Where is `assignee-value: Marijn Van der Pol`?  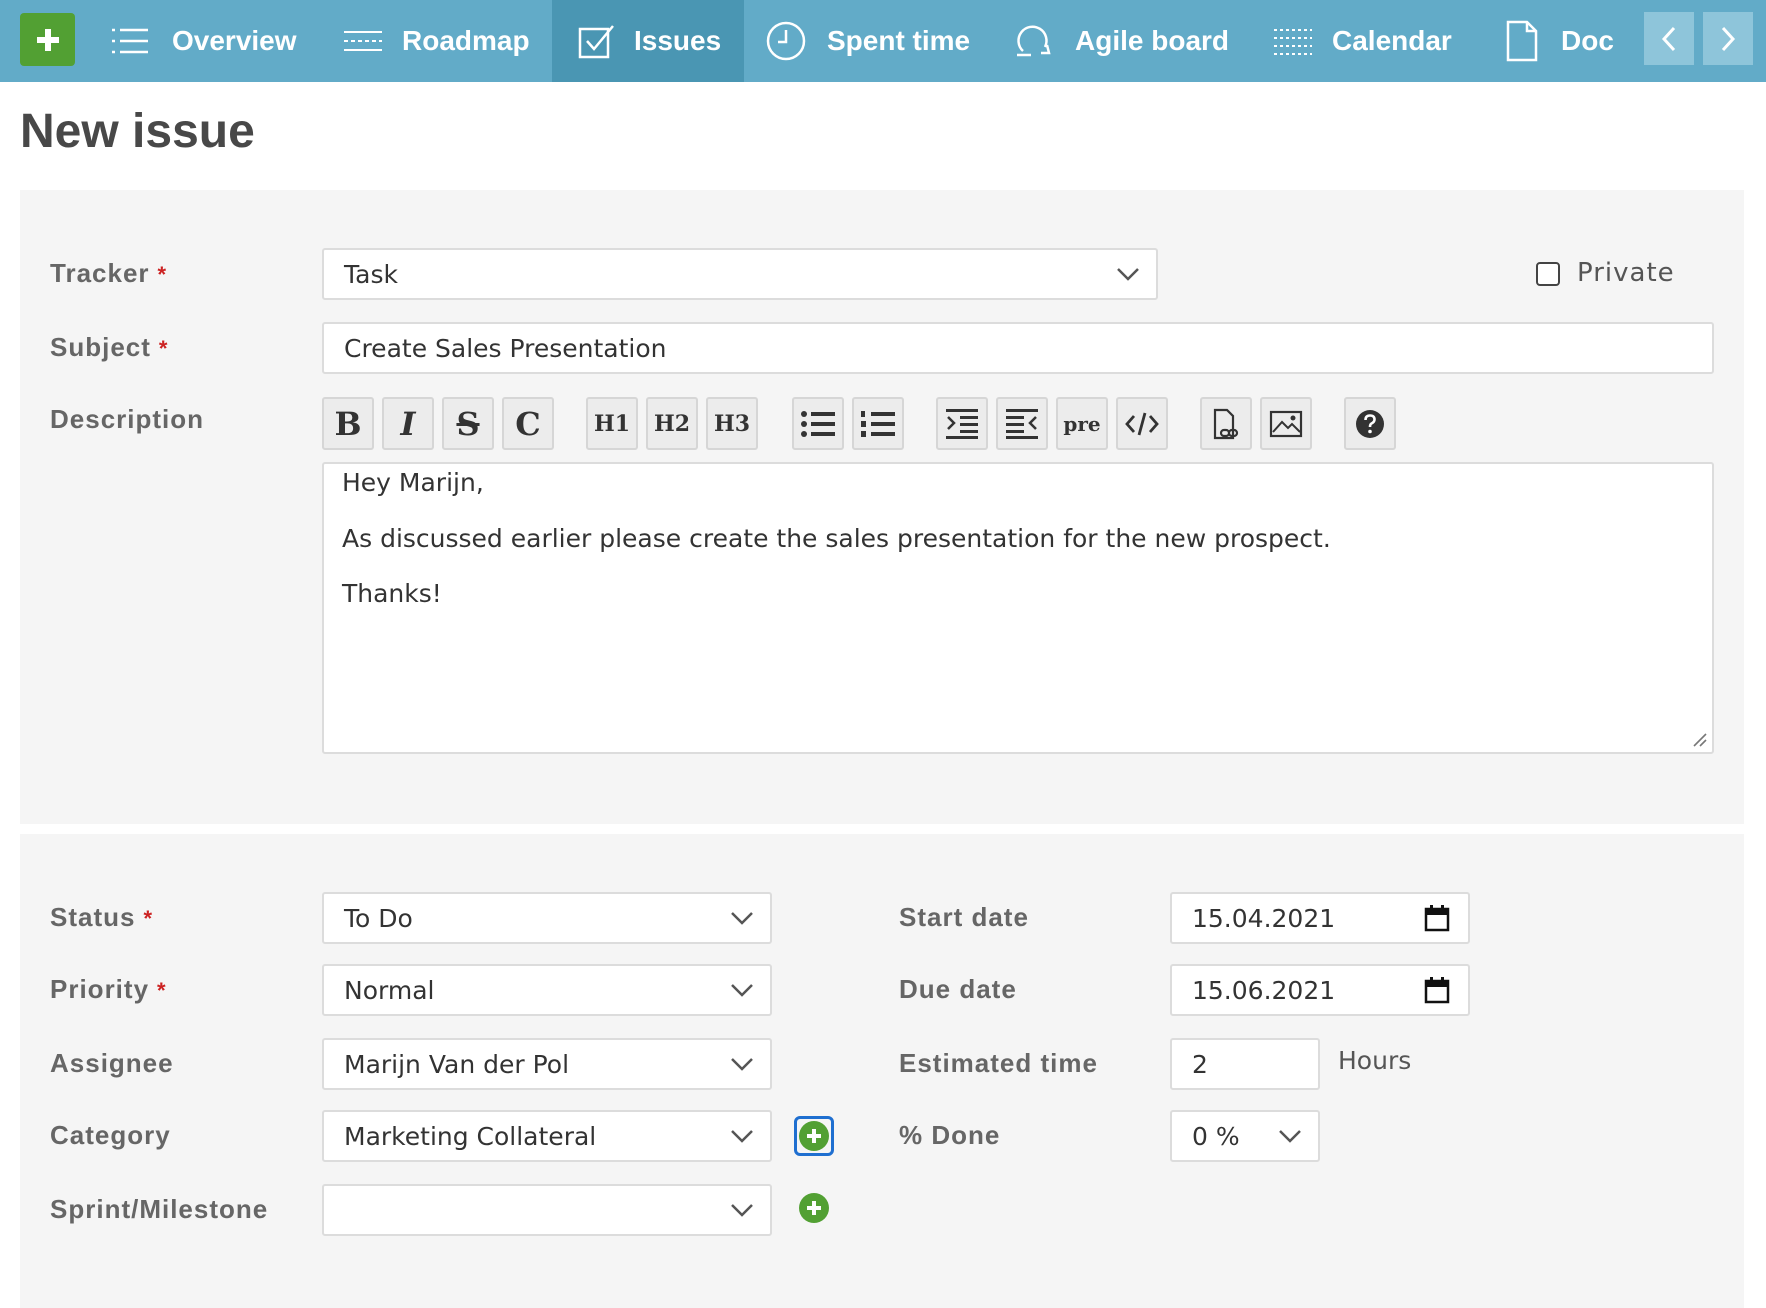 assignee-value: Marijn Van der Pol is located at coordinates (457, 1064).